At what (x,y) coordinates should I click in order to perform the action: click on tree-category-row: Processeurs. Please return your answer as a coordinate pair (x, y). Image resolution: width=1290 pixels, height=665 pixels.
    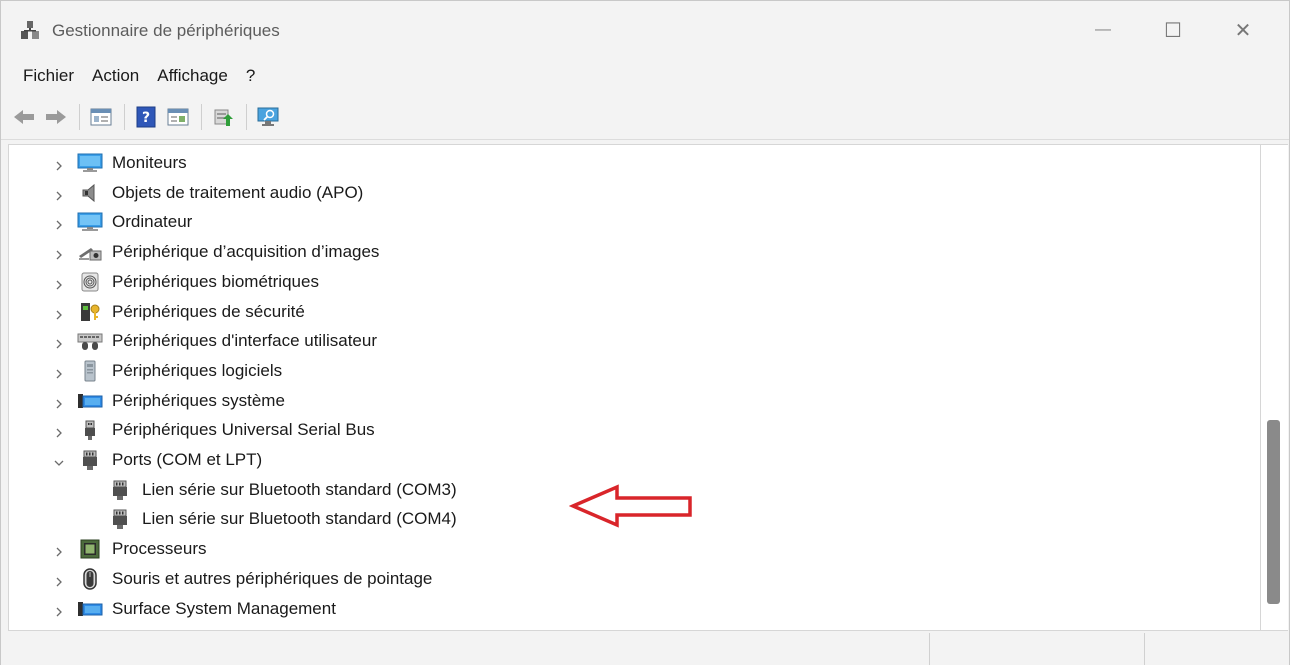
    Looking at the image, I should click on (634, 549).